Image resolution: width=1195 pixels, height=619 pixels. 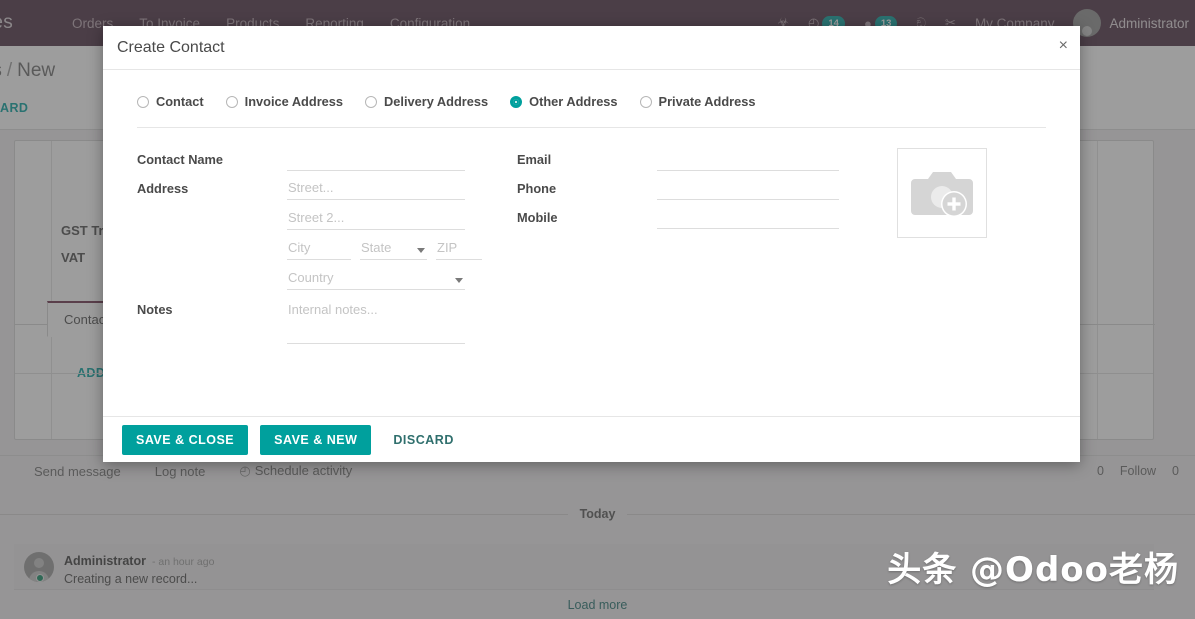 What do you see at coordinates (376, 218) in the screenshot?
I see `street2-input` at bounding box center [376, 218].